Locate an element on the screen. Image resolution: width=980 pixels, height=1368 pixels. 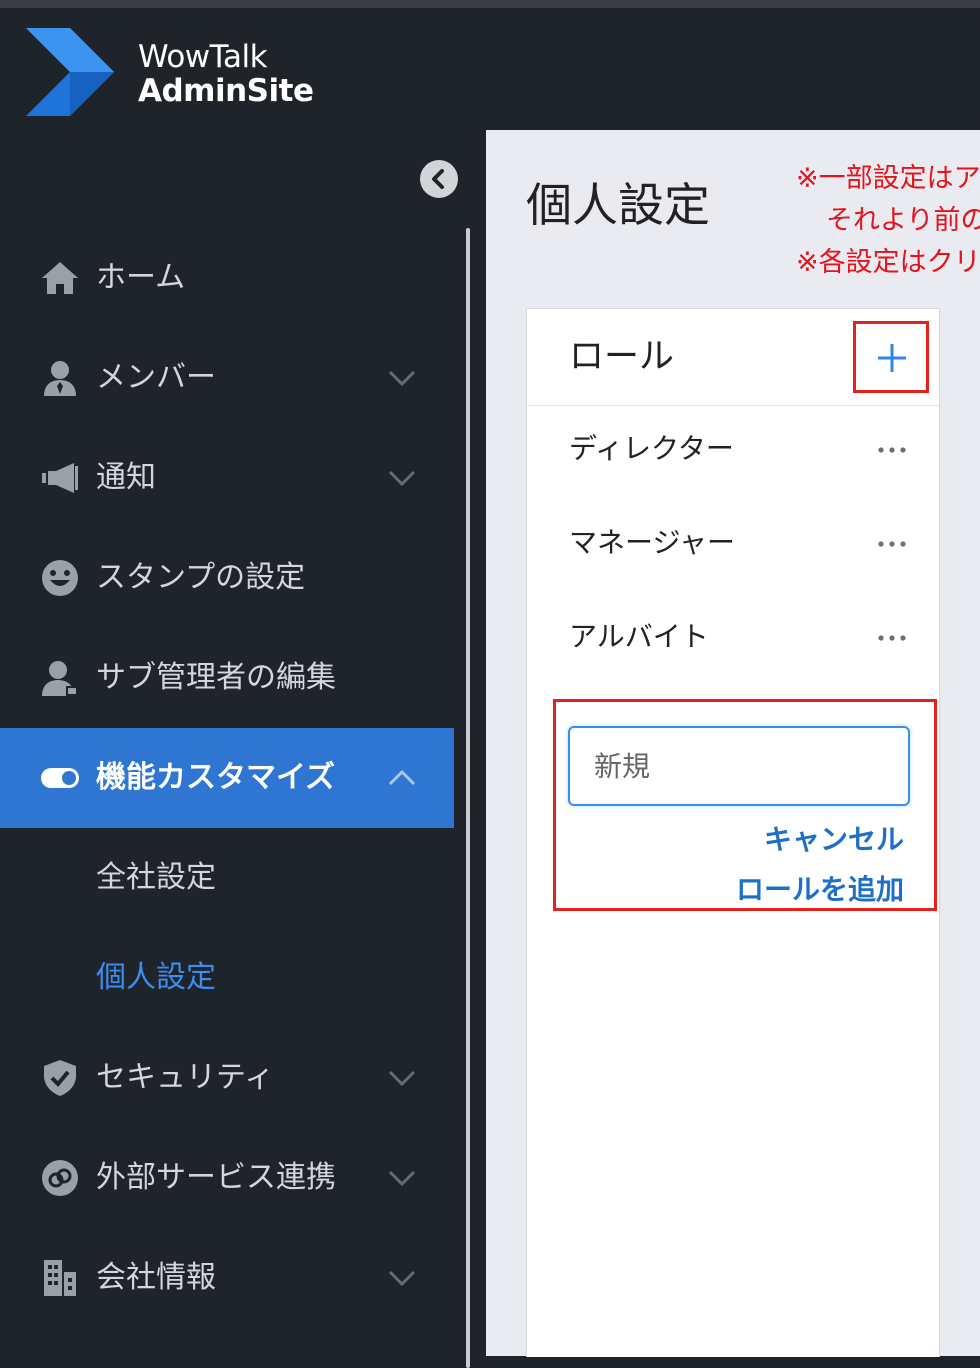
notice-line: ※一部設定はア is located at coordinates (888, 178).